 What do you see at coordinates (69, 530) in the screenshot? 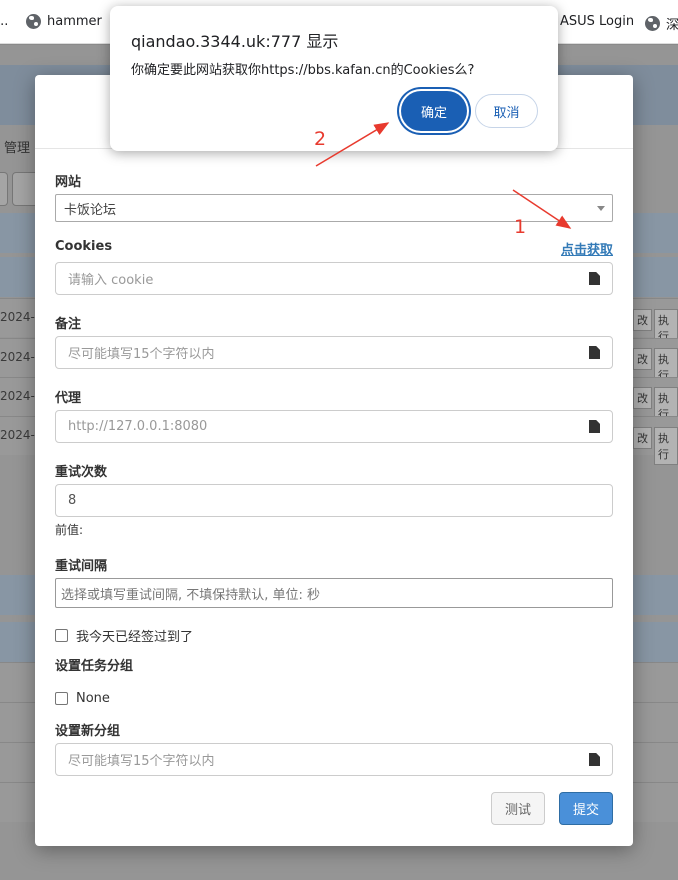
I see `current-value-label: 前值:` at bounding box center [69, 530].